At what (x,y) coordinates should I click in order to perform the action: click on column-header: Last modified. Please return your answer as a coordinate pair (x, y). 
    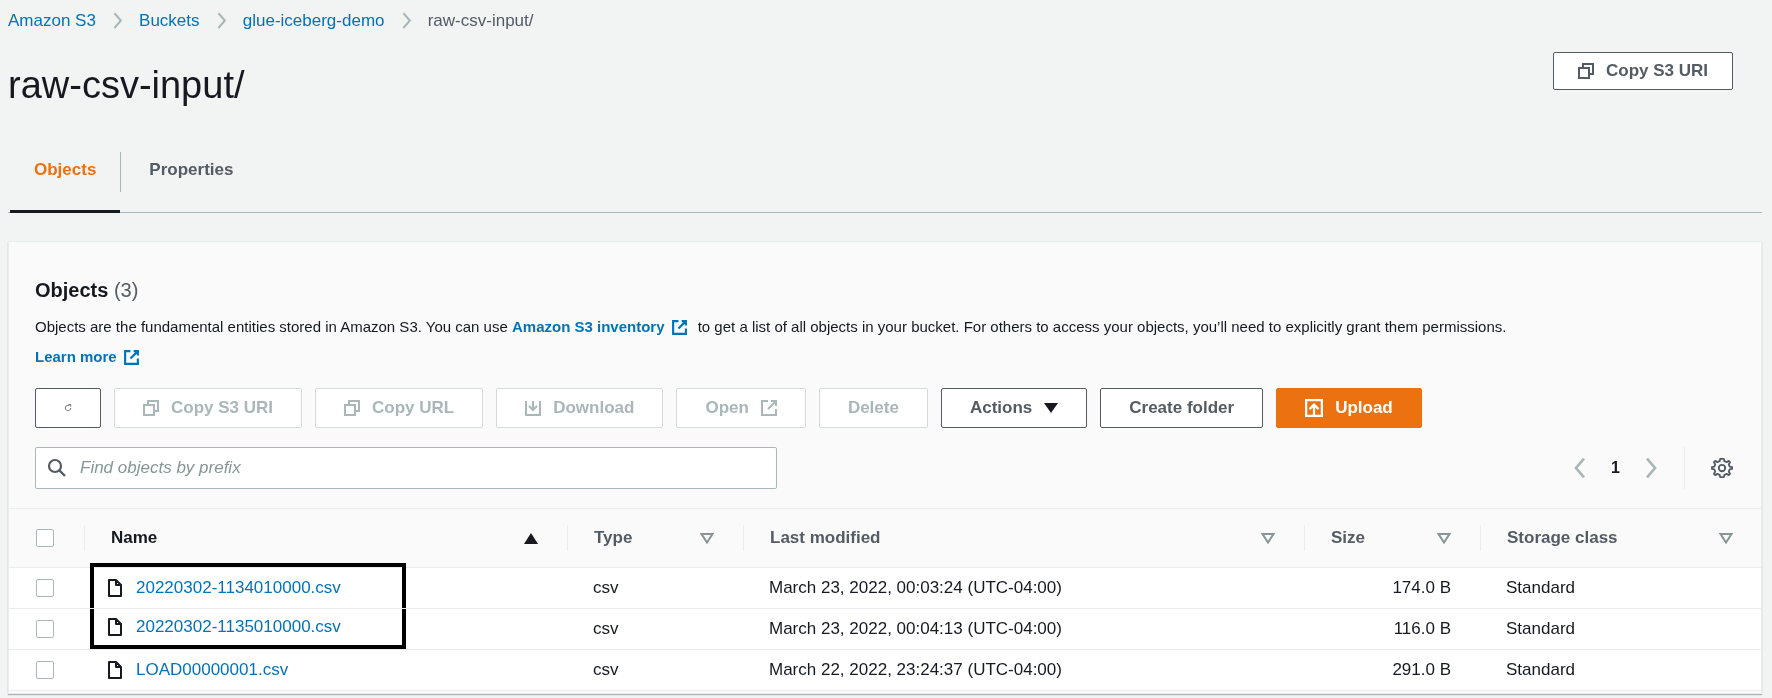
    Looking at the image, I should click on (825, 538).